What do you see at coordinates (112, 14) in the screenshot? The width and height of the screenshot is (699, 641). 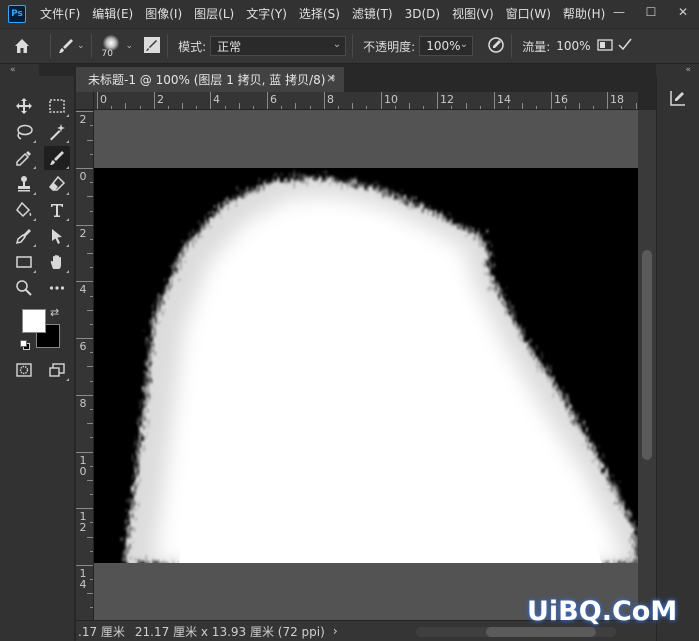 I see `menu-edit: 编辑(E)` at bounding box center [112, 14].